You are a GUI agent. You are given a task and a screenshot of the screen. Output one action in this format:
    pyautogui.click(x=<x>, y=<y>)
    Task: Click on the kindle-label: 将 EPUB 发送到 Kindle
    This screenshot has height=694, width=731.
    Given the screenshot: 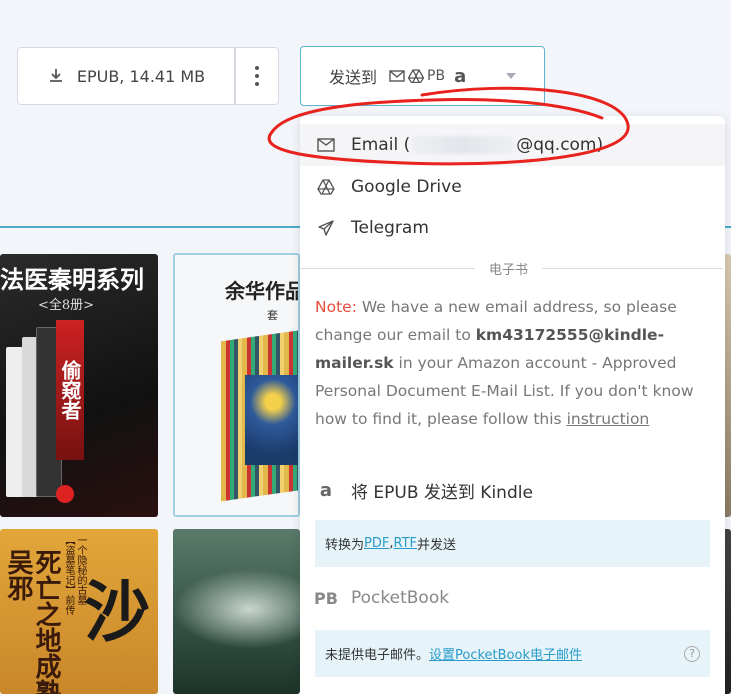 What is the action you would take?
    pyautogui.click(x=442, y=492)
    